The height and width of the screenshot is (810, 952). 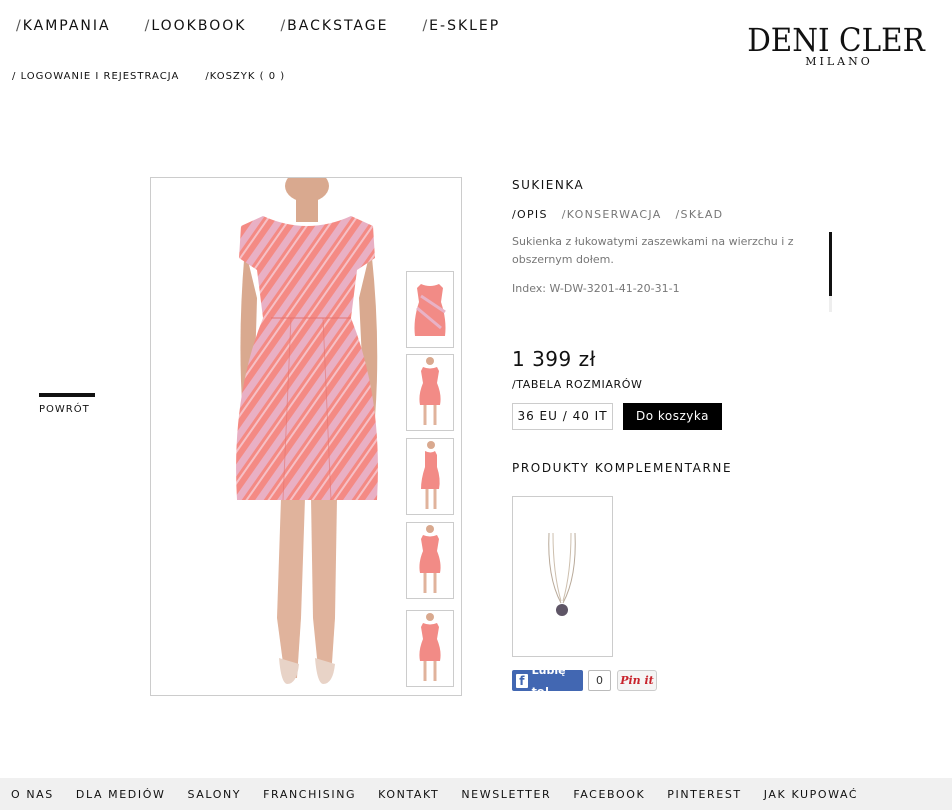 I want to click on footer-salony: SALONY, so click(x=214, y=794).